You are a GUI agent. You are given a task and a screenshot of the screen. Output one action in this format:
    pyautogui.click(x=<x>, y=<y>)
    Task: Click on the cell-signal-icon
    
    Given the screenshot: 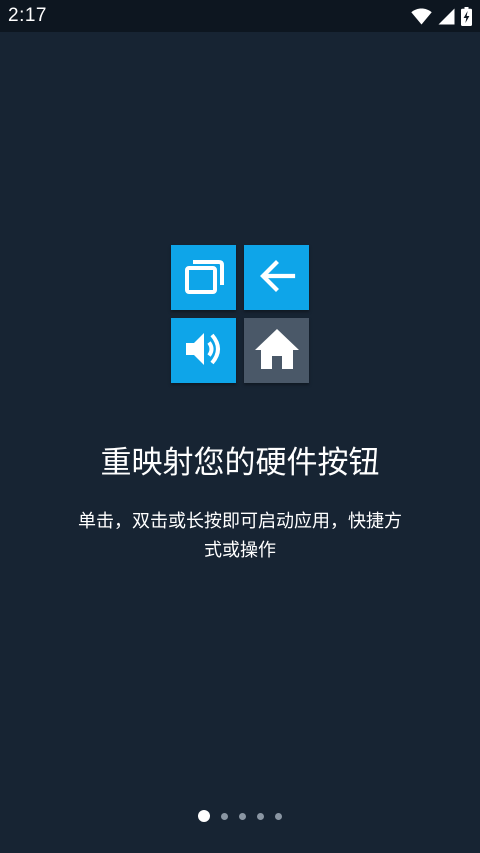 What is the action you would take?
    pyautogui.click(x=446, y=16)
    